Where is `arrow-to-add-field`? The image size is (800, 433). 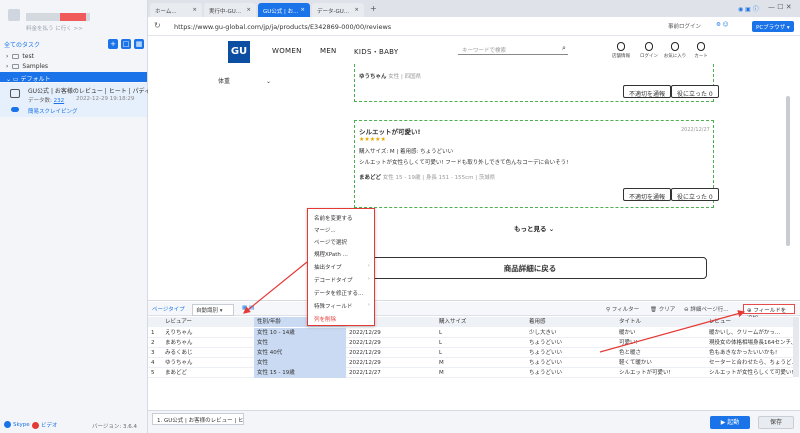
arrow-to-add-field is located at coordinates (672, 331).